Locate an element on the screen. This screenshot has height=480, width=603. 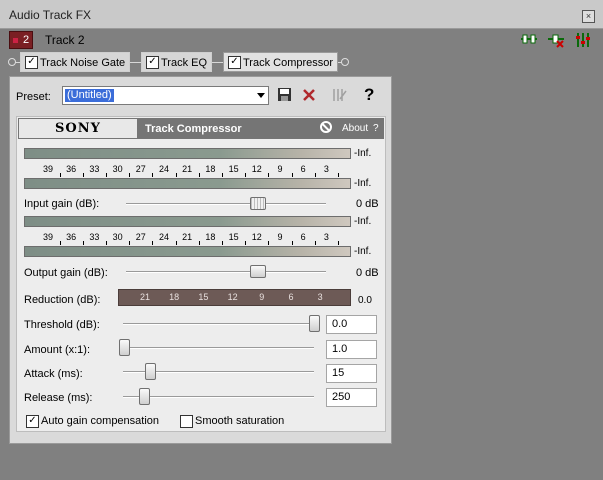
mixer-icon is located at coordinates (583, 40).